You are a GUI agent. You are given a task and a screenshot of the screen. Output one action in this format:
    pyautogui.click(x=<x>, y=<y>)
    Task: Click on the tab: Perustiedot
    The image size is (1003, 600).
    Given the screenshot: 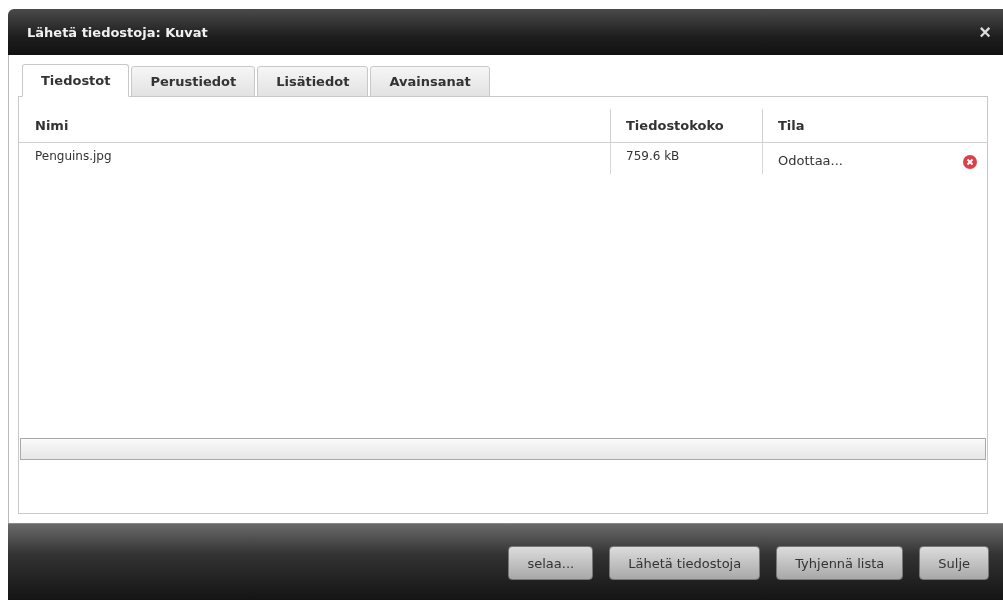 What is the action you would take?
    pyautogui.click(x=193, y=81)
    